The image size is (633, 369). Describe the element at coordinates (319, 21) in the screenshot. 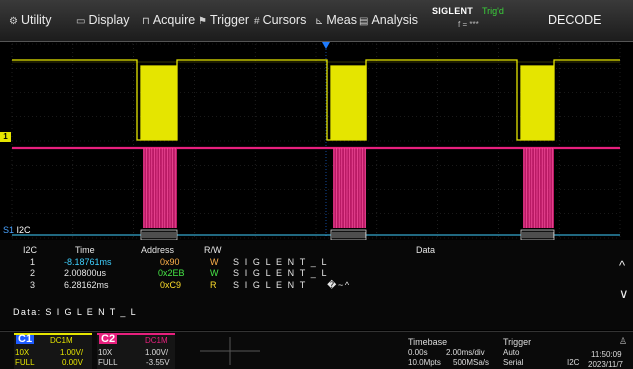

I see `measure-icon: ⊾` at that location.